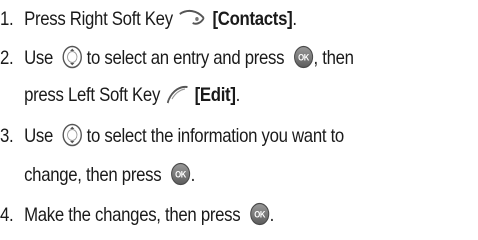  What do you see at coordinates (7, 58) in the screenshot?
I see `step-number: 2.` at bounding box center [7, 58].